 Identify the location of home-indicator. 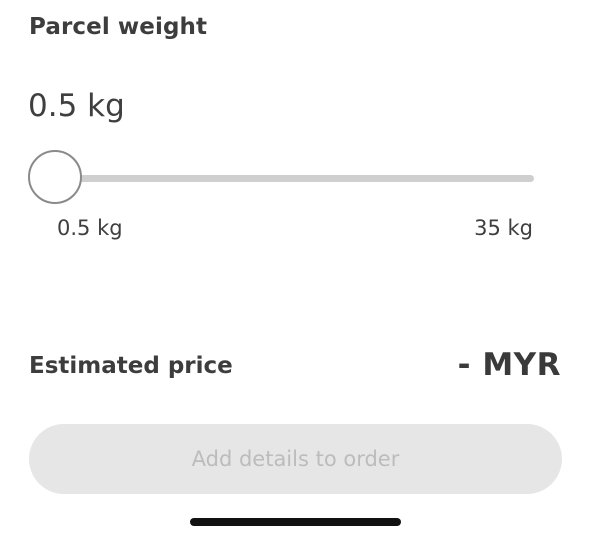
(295, 522).